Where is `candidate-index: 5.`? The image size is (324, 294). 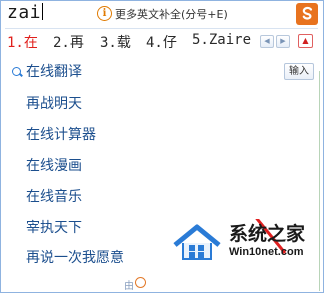
candidate-index: 5. is located at coordinates (200, 40).